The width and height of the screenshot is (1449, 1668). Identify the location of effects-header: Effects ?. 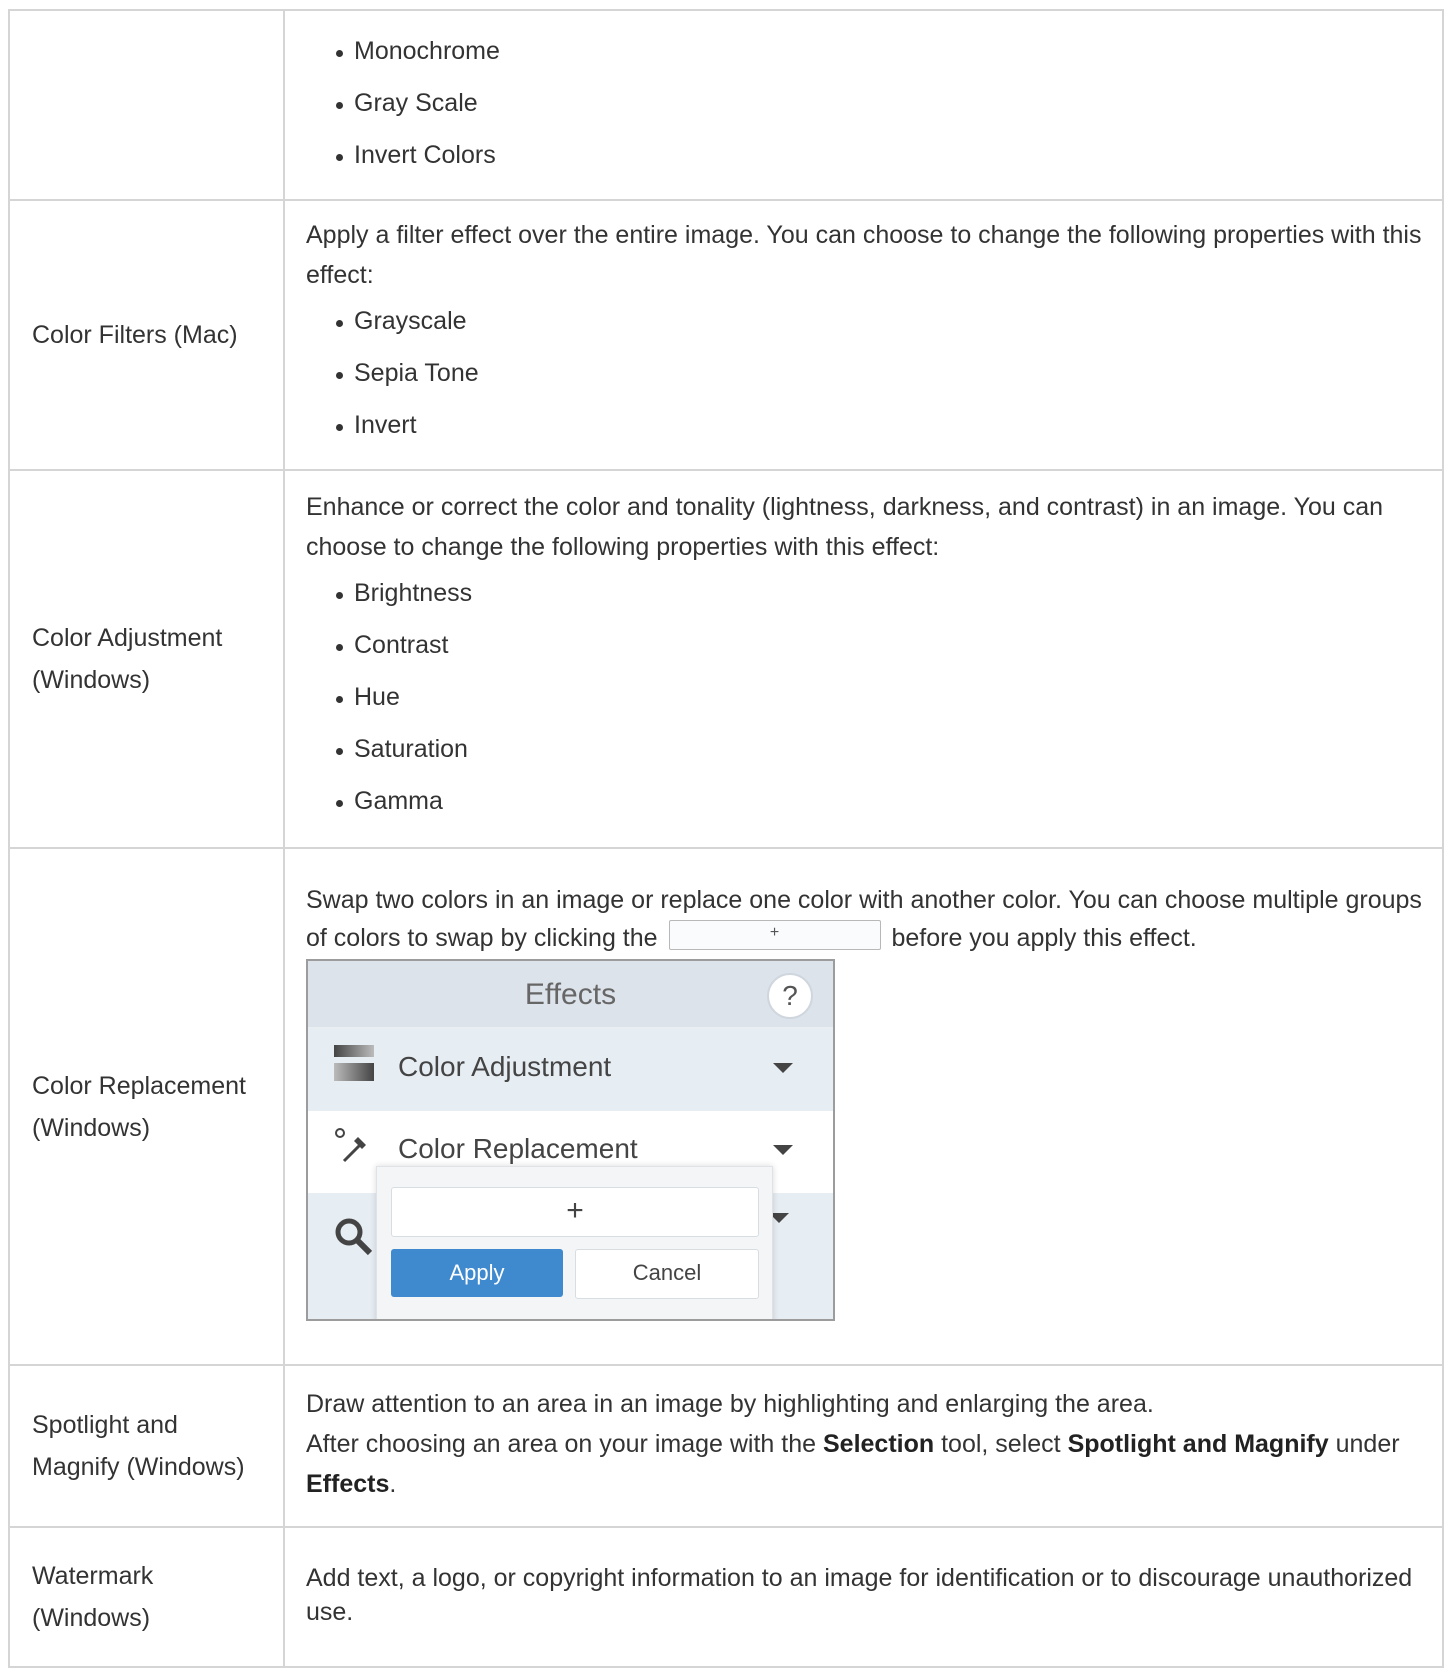
(570, 993).